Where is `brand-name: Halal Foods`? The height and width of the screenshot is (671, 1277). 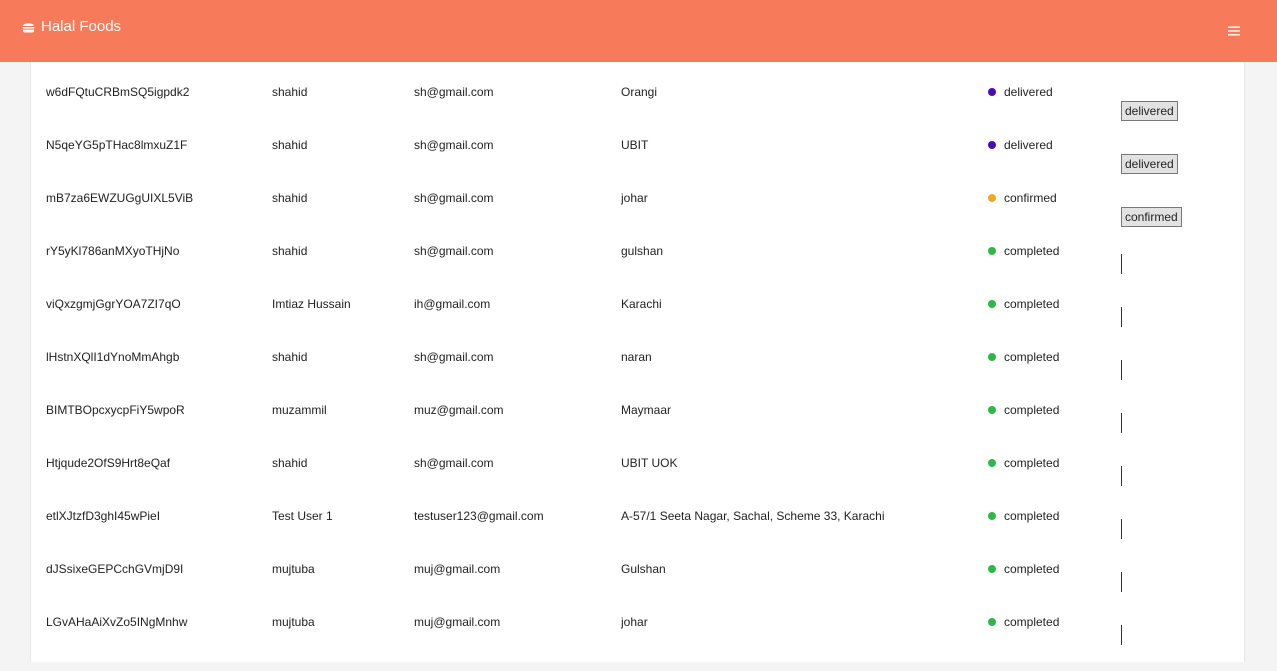
brand-name: Halal Foods is located at coordinates (81, 26).